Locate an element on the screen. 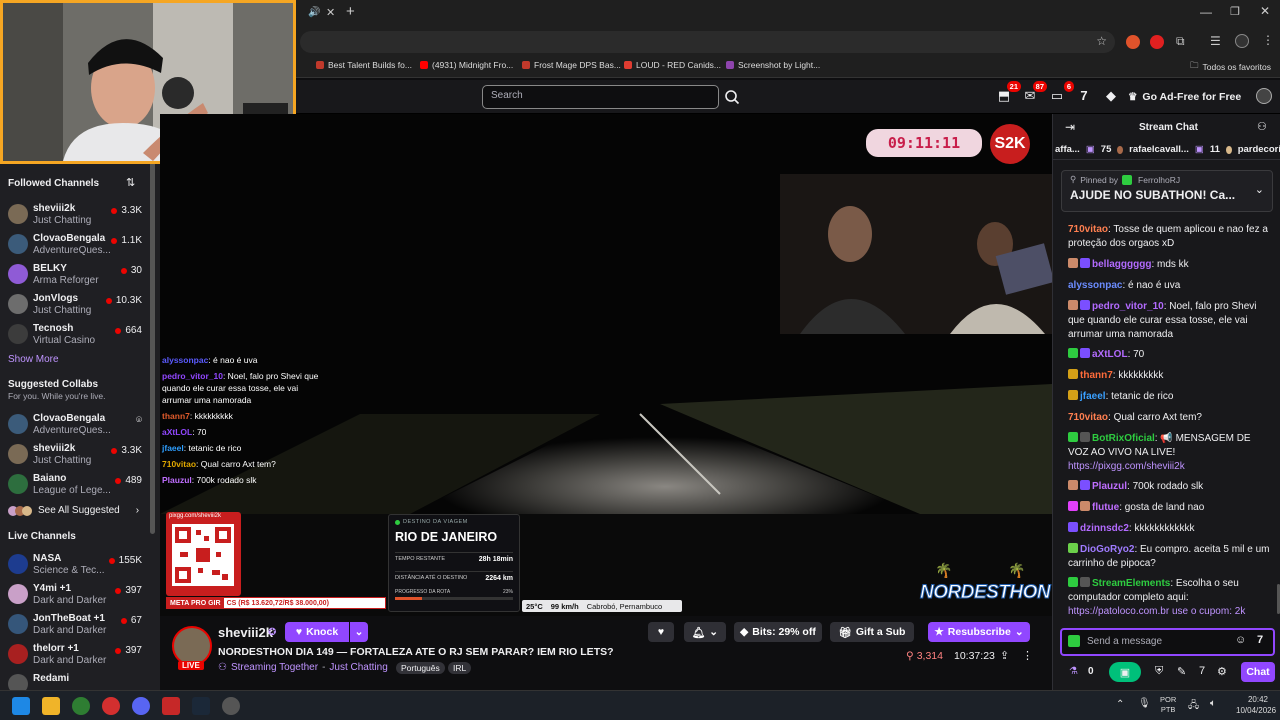  search-input: Search is located at coordinates (600, 97).